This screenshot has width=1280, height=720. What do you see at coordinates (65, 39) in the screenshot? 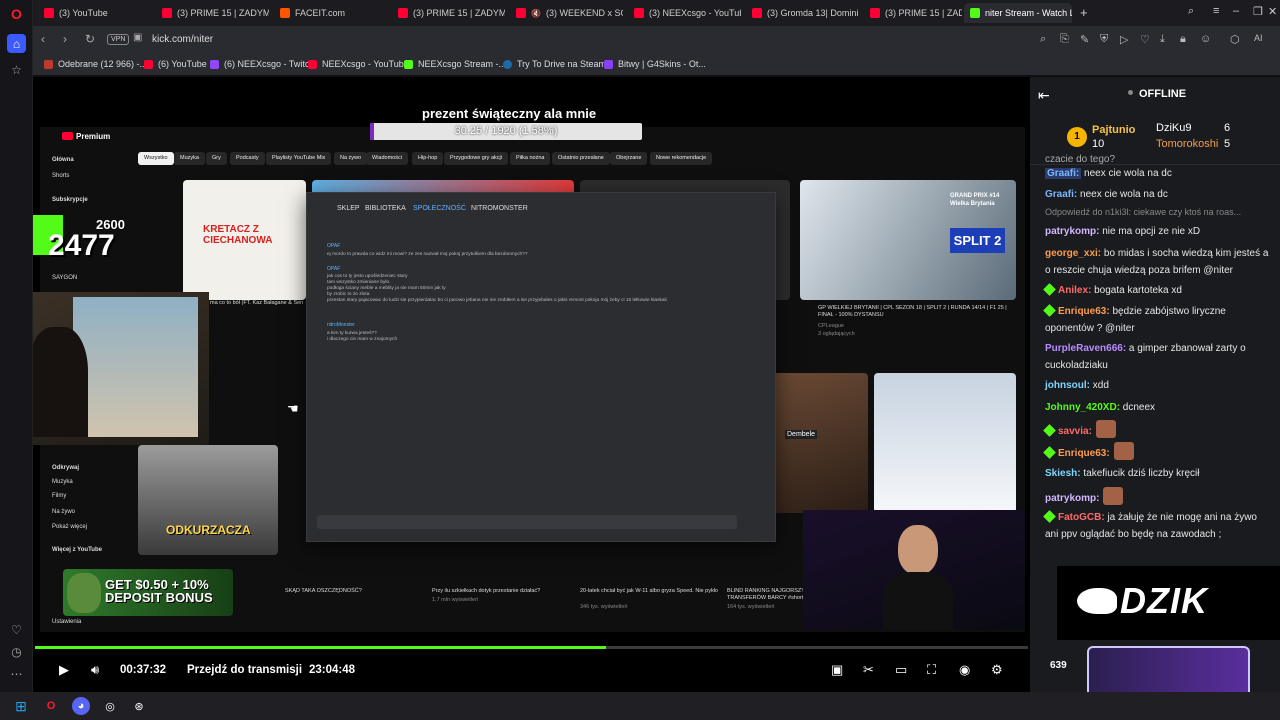
I see `forward-icon: ›` at bounding box center [65, 39].